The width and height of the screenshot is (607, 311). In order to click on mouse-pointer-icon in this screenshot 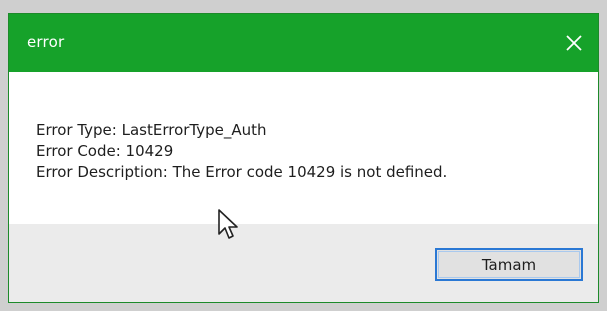, I will do `click(228, 224)`.